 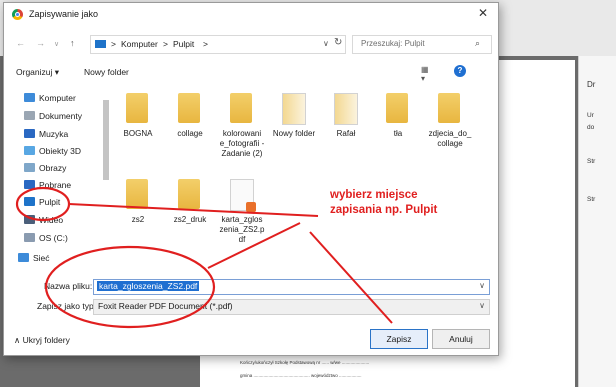 I want to click on annotation-arrow-to-filename, so click(x=254, y=245).